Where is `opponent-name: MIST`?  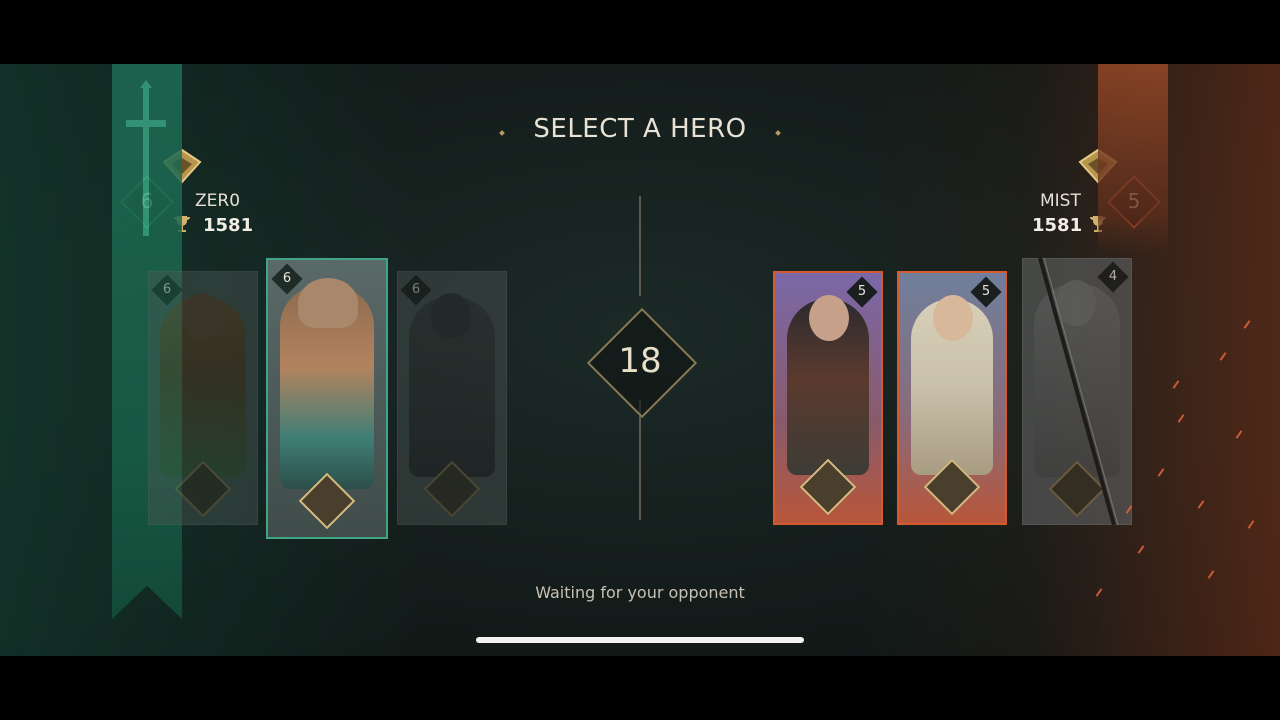 opponent-name: MIST is located at coordinates (1060, 201).